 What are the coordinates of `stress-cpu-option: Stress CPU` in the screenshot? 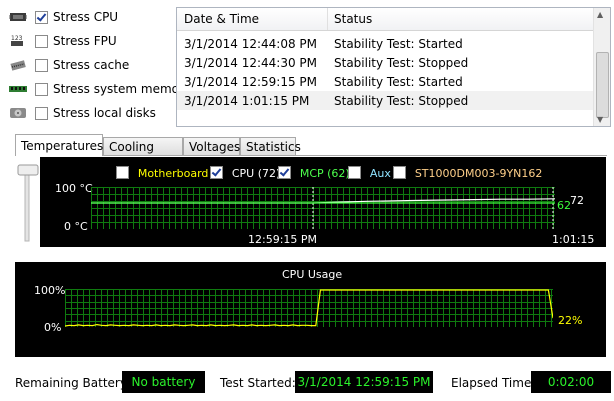 It's located at (63, 17).